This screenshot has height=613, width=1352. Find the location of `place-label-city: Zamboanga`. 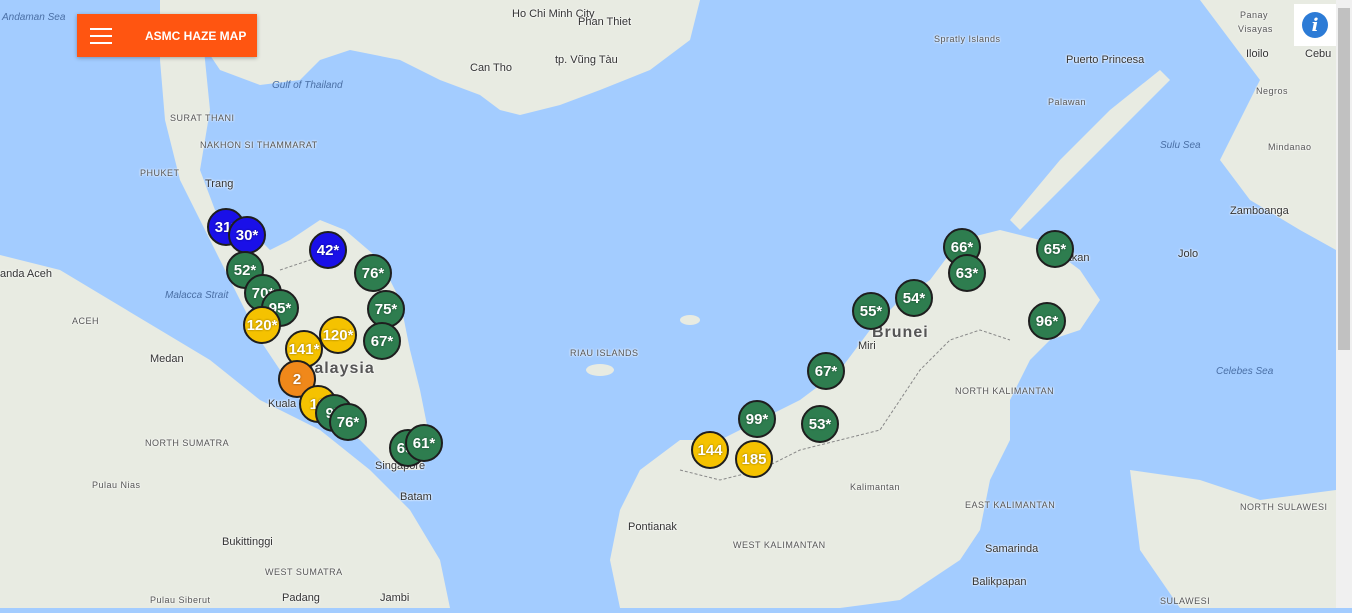

place-label-city: Zamboanga is located at coordinates (1259, 211).